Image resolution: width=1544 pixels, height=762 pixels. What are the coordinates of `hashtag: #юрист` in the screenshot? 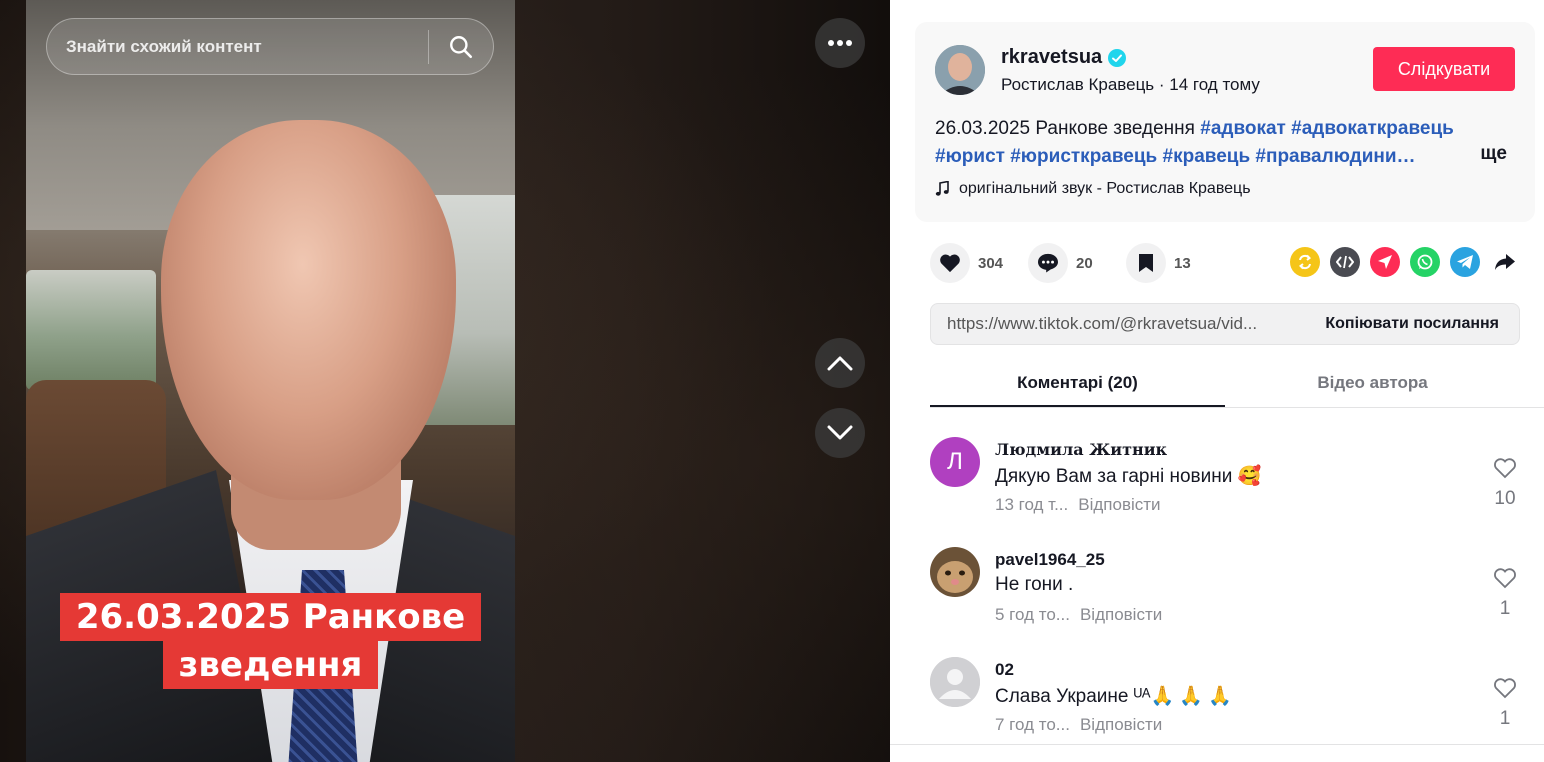 It's located at (970, 156).